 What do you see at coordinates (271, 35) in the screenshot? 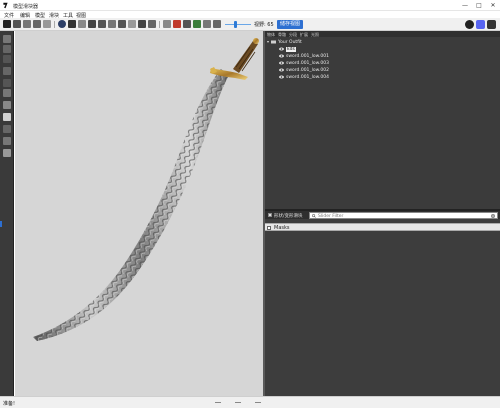
I see `tab-meshes: 物体` at bounding box center [271, 35].